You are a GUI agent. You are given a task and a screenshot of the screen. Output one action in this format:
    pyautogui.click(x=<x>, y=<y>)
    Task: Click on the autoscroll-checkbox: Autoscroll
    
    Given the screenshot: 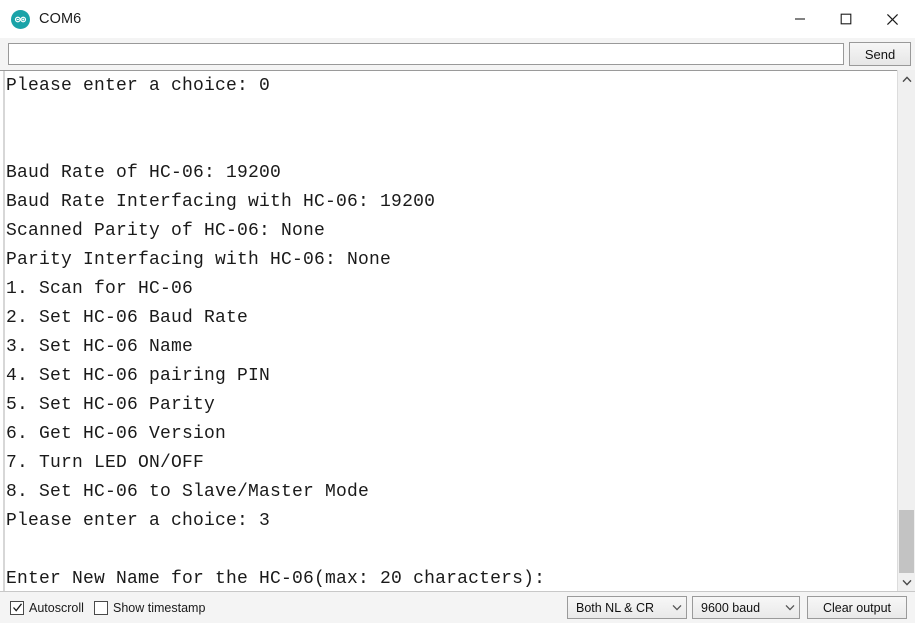 What is the action you would take?
    pyautogui.click(x=47, y=607)
    